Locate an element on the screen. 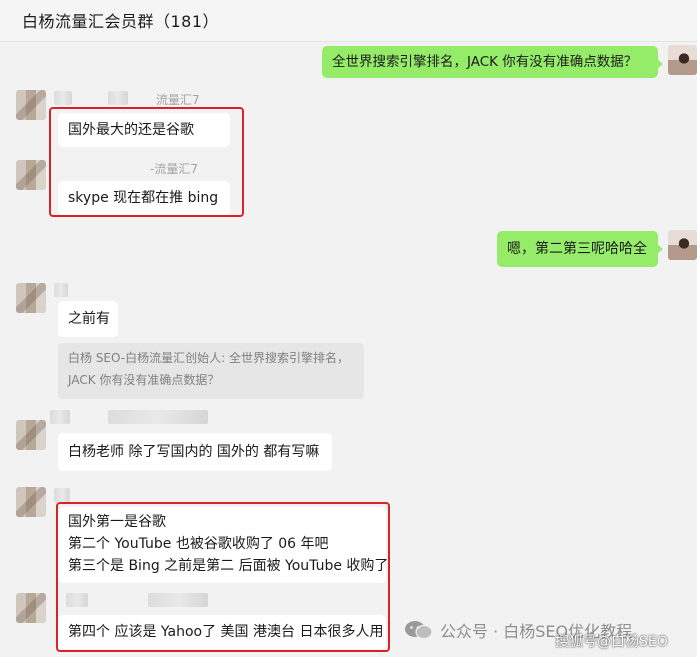  quote-line: JACK 你有没有准确点数据？ is located at coordinates (144, 380).